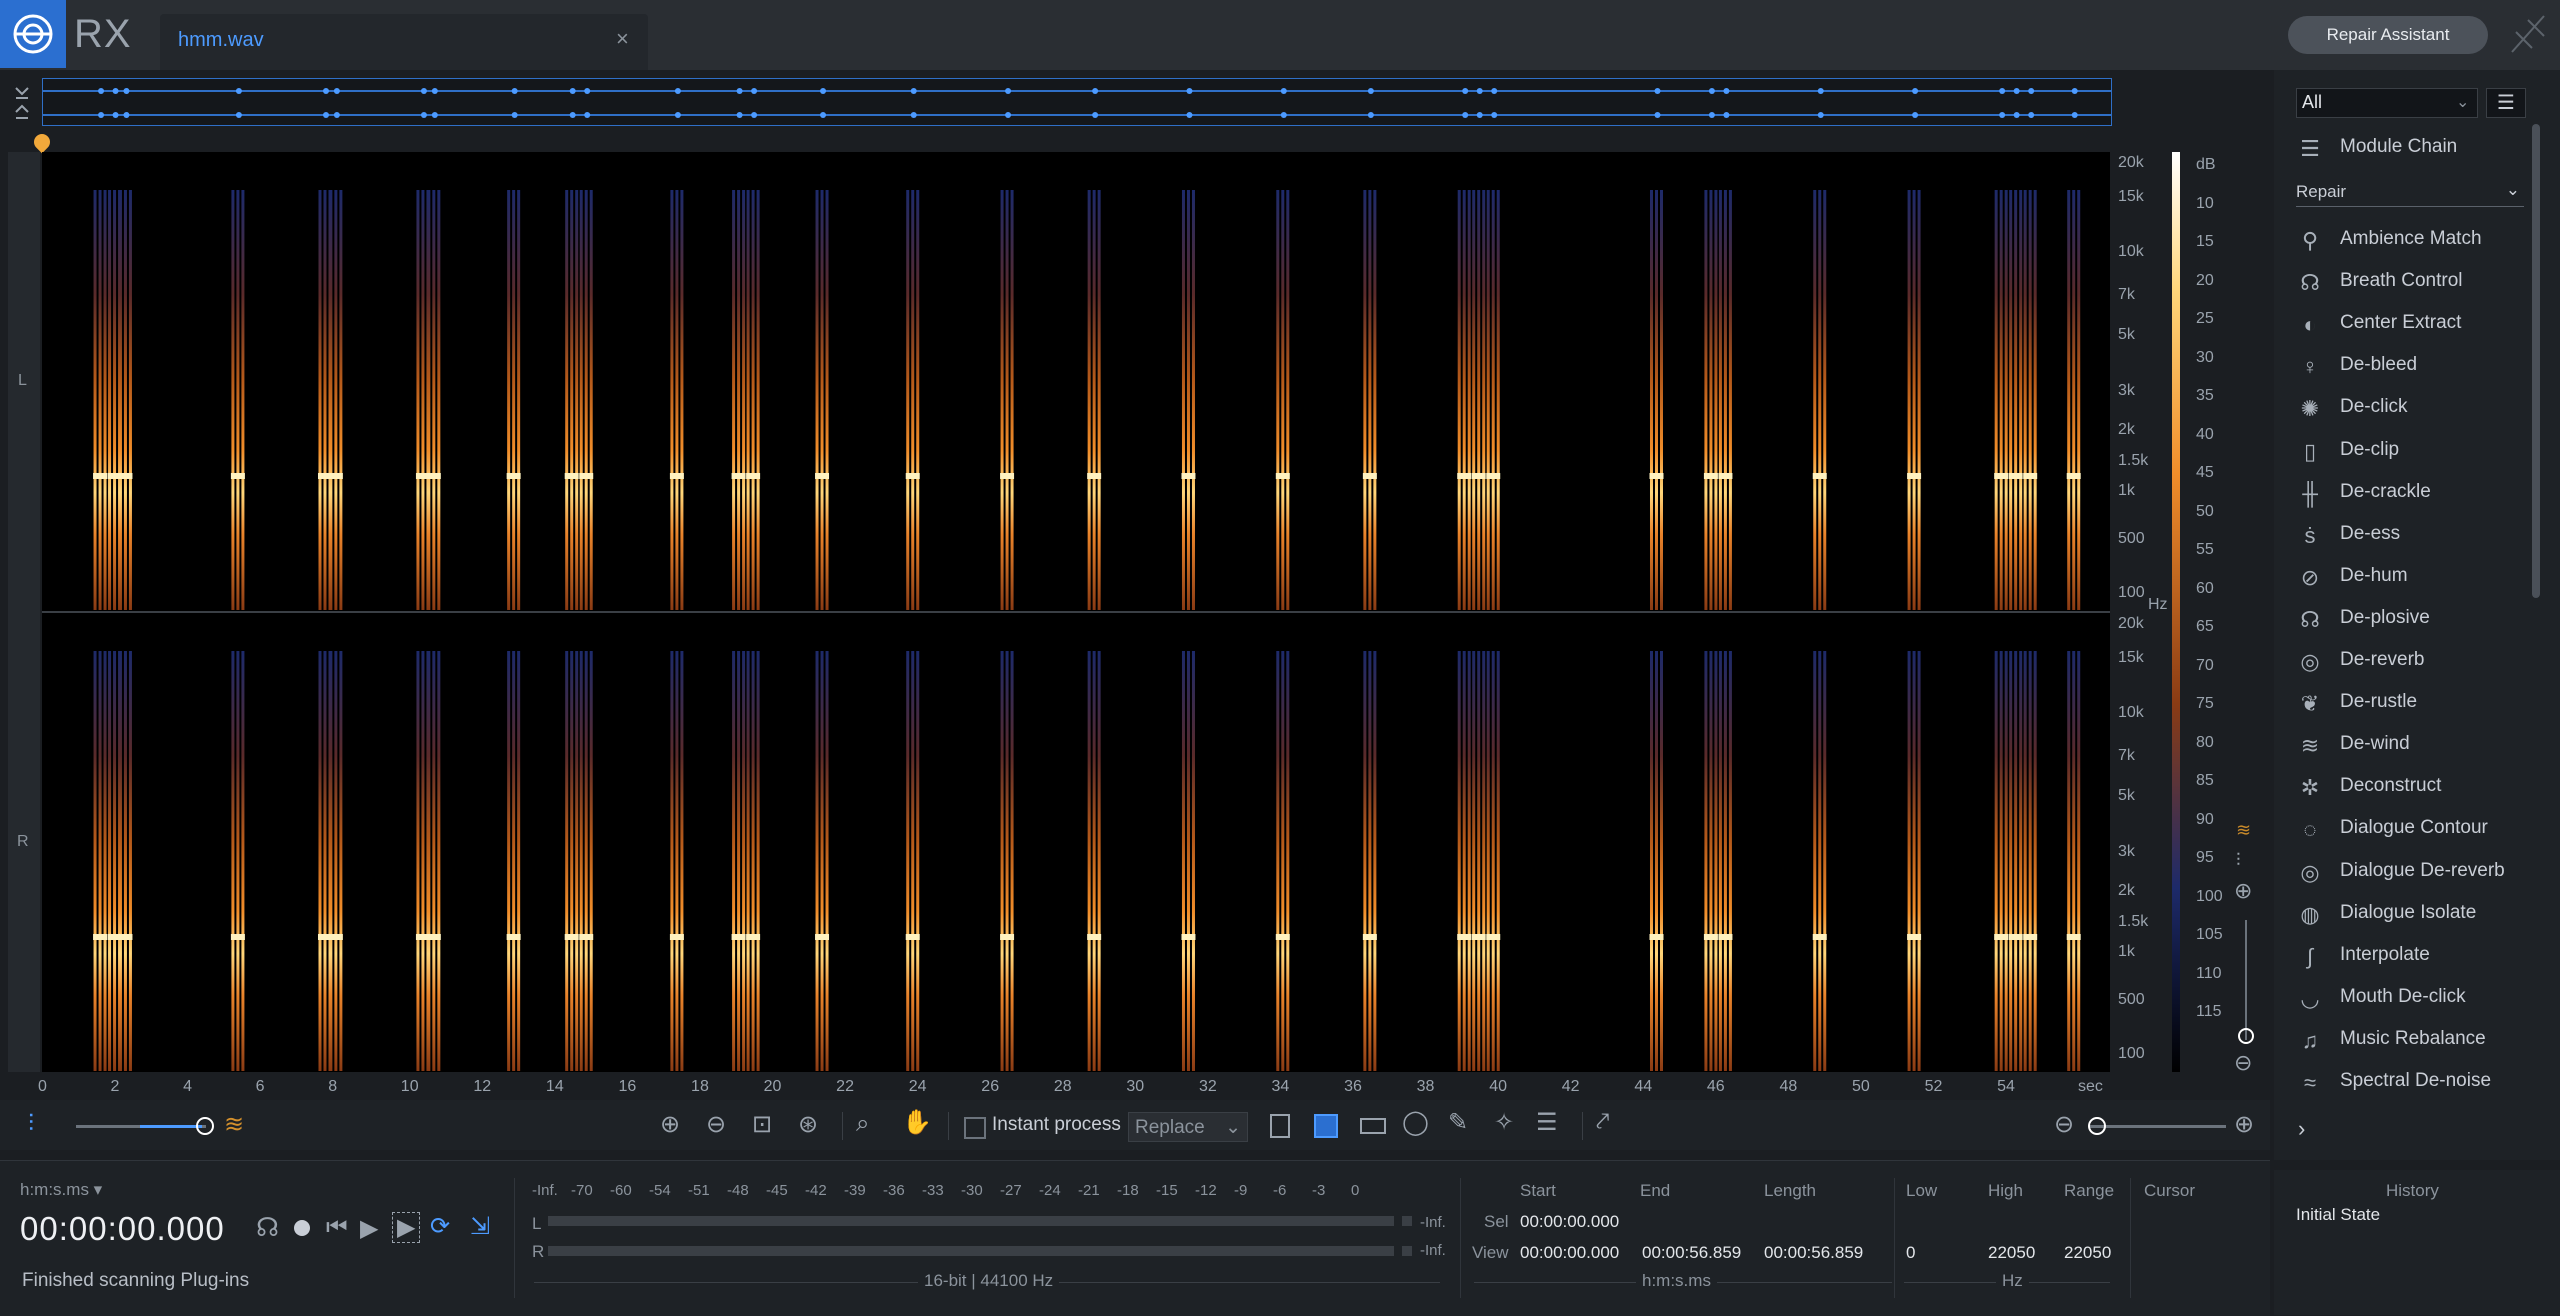 This screenshot has width=2560, height=1316. I want to click on module-item-breath-control: ☊ Breath Control, so click(2409, 282).